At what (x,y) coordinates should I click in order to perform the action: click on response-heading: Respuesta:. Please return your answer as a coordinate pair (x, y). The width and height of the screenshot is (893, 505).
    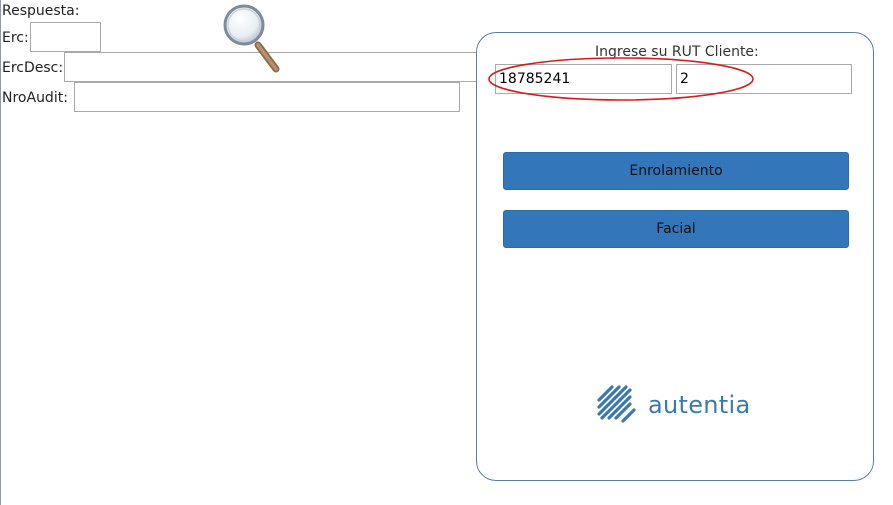
    Looking at the image, I should click on (41, 11).